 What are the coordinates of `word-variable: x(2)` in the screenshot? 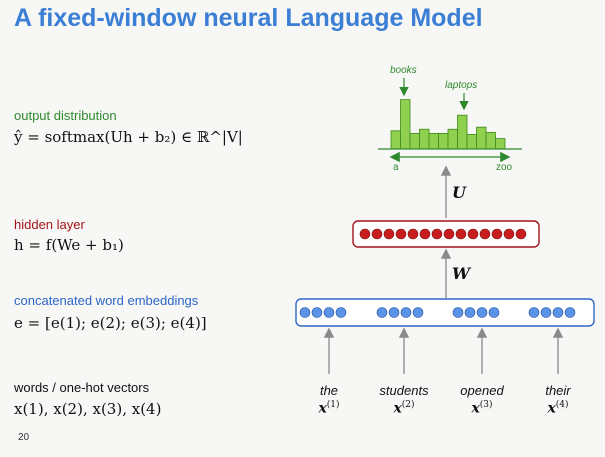 It's located at (404, 408).